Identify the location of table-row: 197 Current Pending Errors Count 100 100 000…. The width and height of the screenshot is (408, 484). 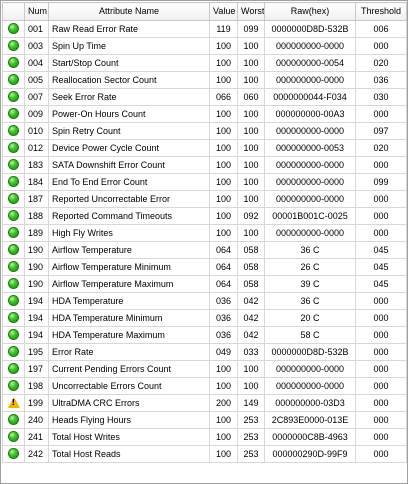
(204, 369).